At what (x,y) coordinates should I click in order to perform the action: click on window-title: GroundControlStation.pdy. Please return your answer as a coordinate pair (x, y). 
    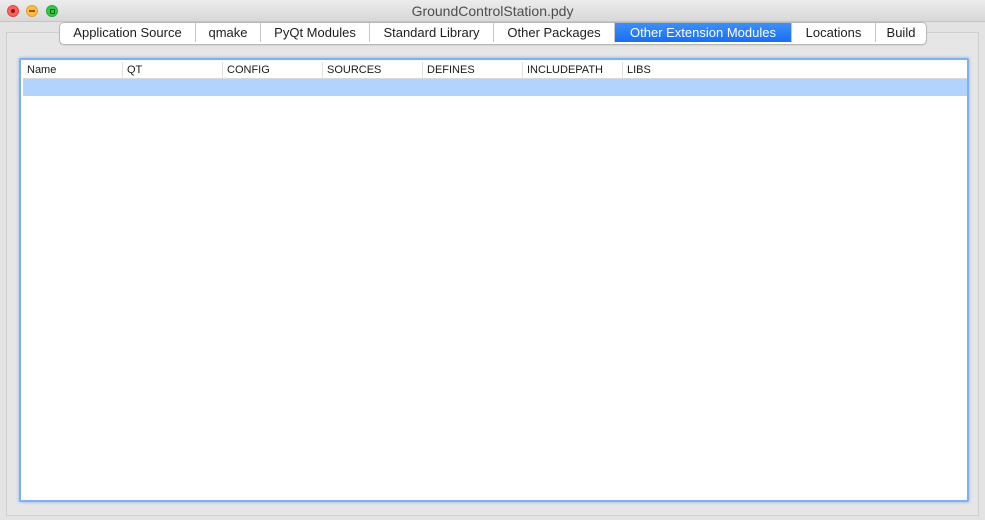
    Looking at the image, I should click on (492, 11).